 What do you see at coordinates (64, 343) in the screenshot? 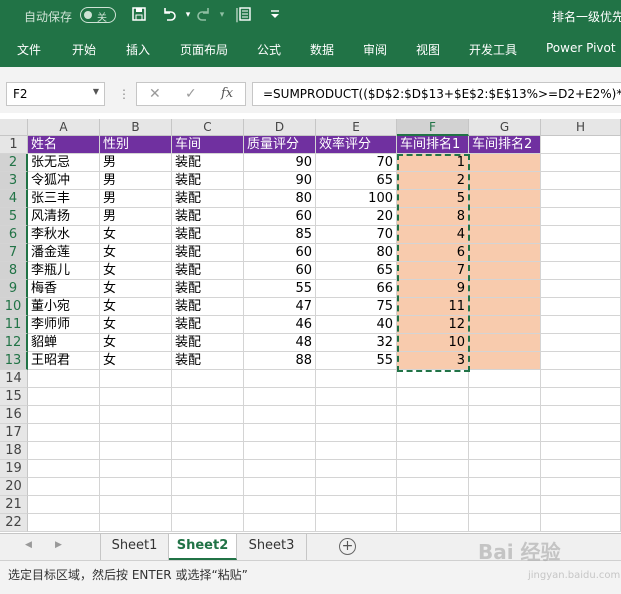
I see `grid-cell: 貂蝉` at bounding box center [64, 343].